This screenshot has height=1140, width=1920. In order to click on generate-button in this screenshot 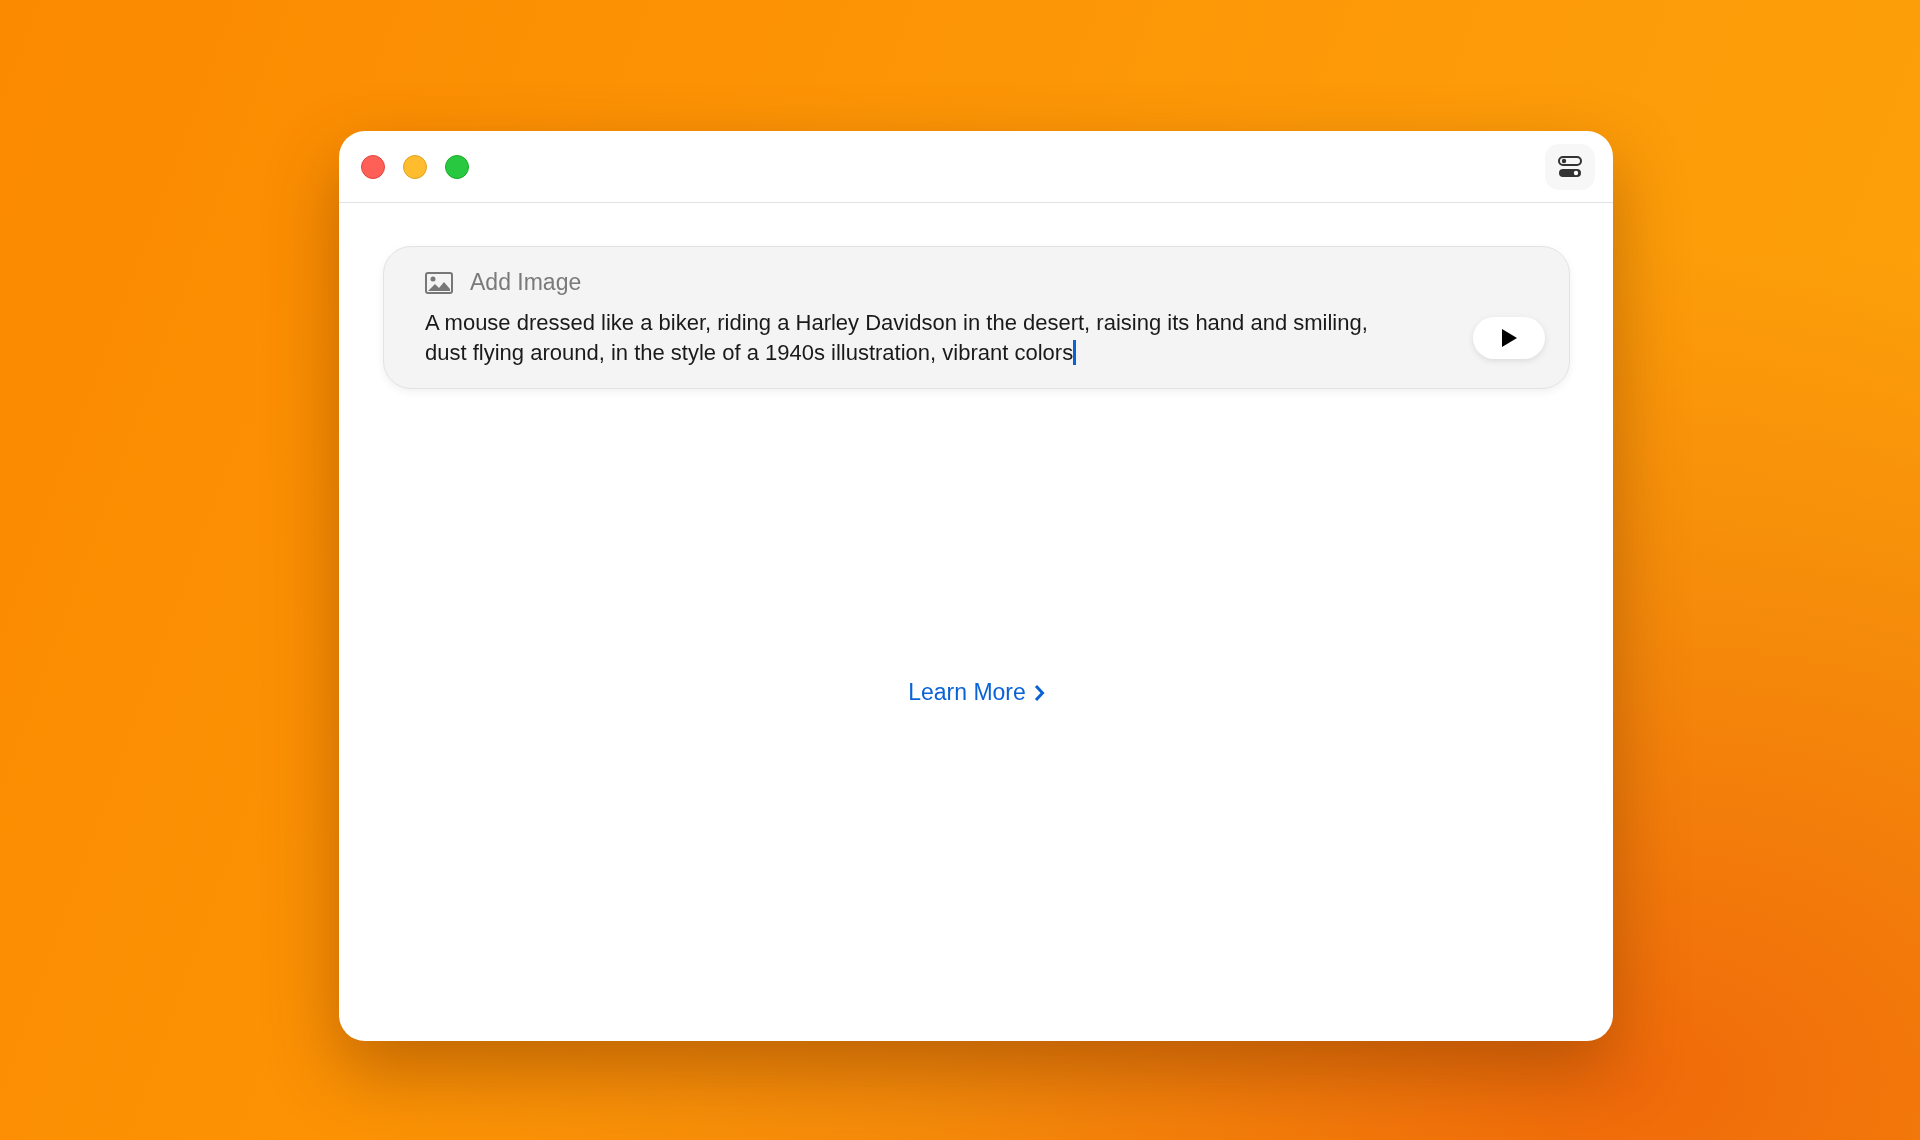, I will do `click(1509, 338)`.